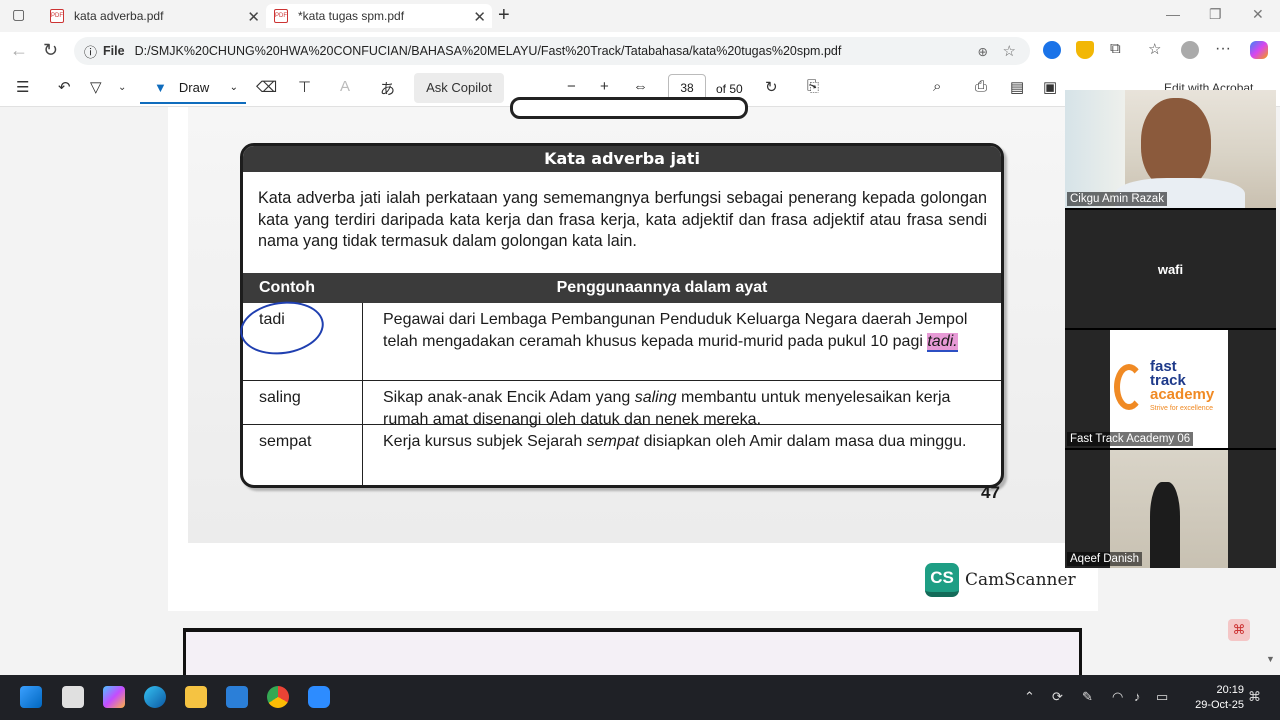 The width and height of the screenshot is (1280, 720). Describe the element at coordinates (319, 697) in the screenshot. I see `zoom-app-icon` at that location.